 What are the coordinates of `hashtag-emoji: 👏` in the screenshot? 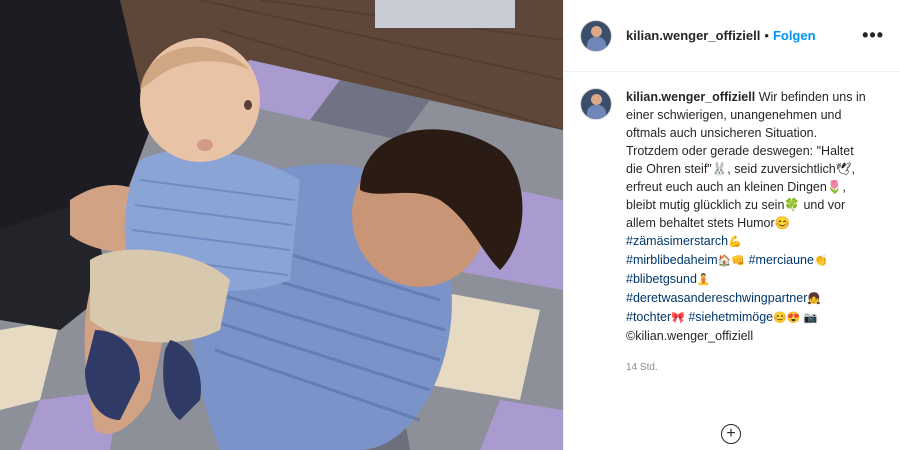 It's located at (820, 261).